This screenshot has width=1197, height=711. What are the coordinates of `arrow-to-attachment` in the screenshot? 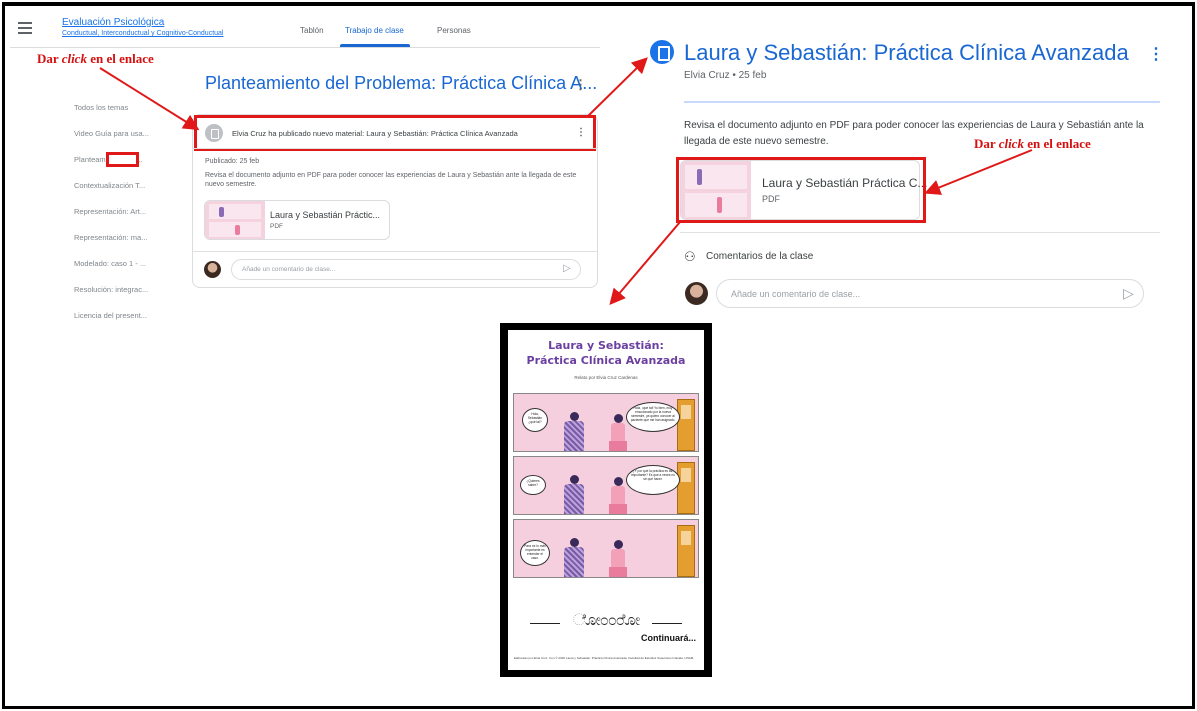 It's located at (978, 172).